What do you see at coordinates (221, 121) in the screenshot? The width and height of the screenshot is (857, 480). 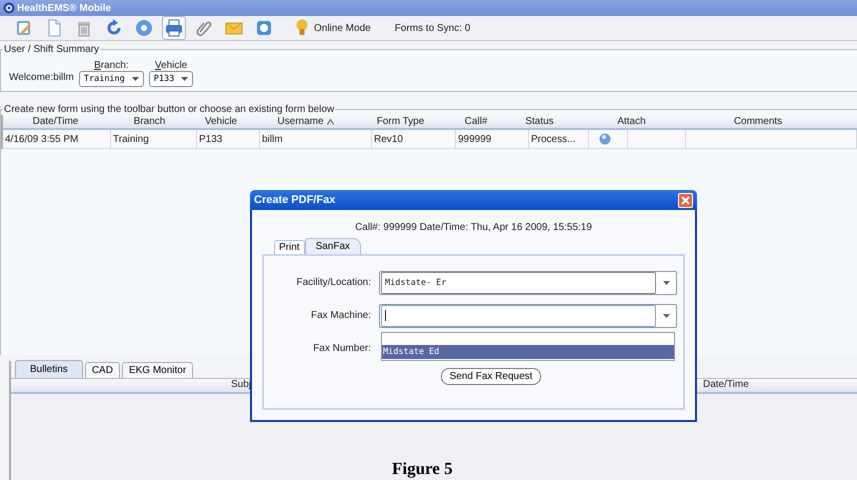 I see `column-header: Vehicle` at bounding box center [221, 121].